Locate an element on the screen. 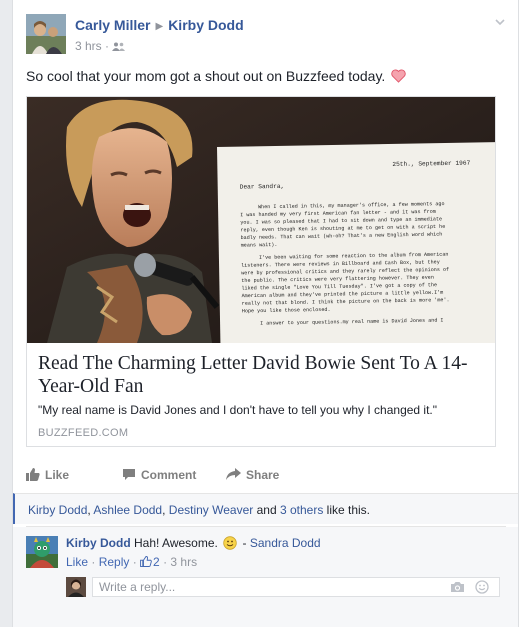 The height and width of the screenshot is (627, 519). tagged-person-link: Sandra Dodd is located at coordinates (285, 543).